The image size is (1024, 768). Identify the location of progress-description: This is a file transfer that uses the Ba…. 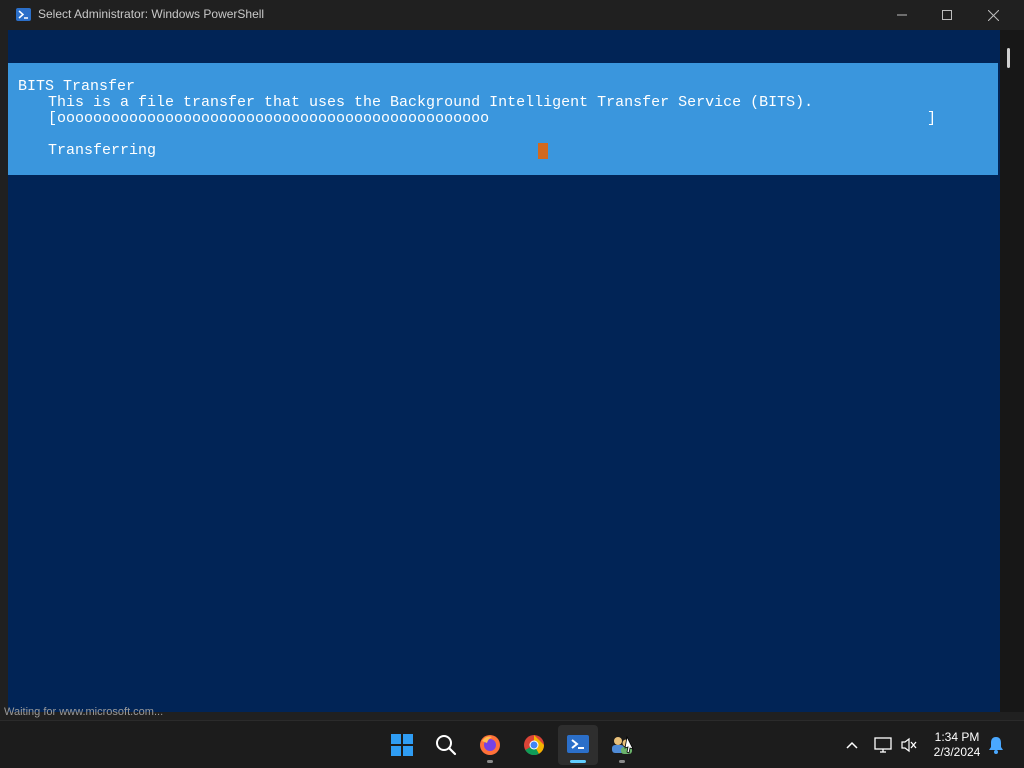
(431, 102).